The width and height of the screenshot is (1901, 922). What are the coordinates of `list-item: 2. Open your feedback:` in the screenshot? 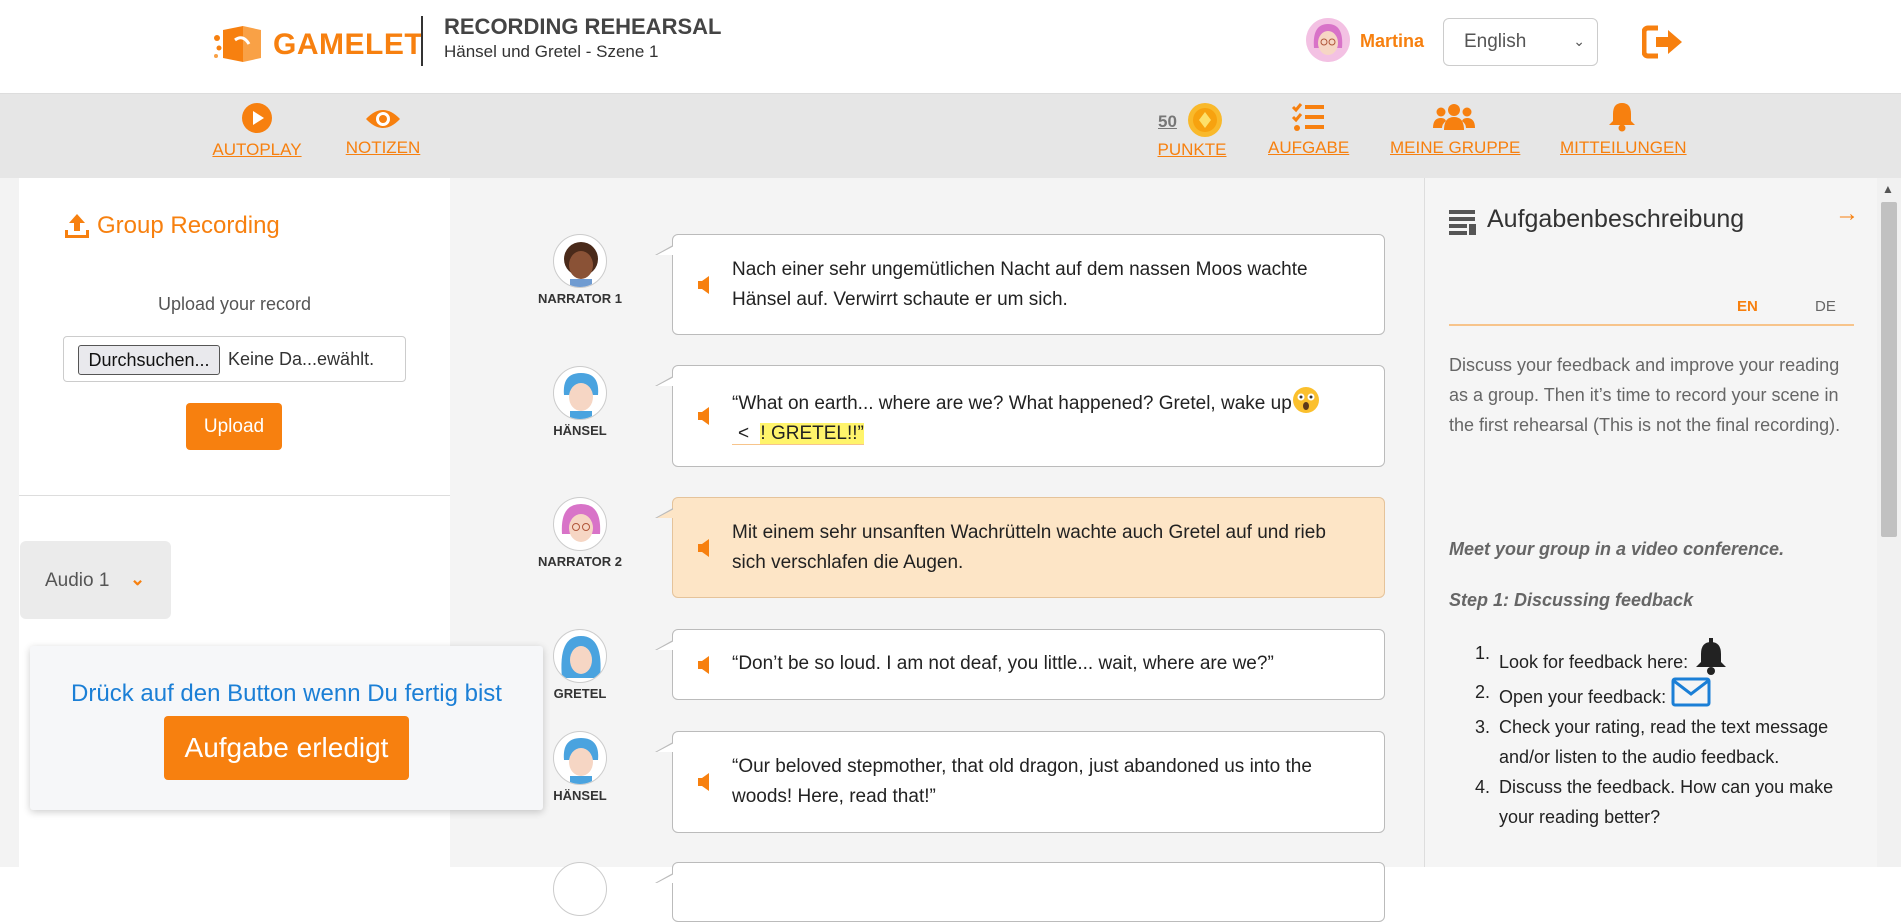 It's located at (1649, 694).